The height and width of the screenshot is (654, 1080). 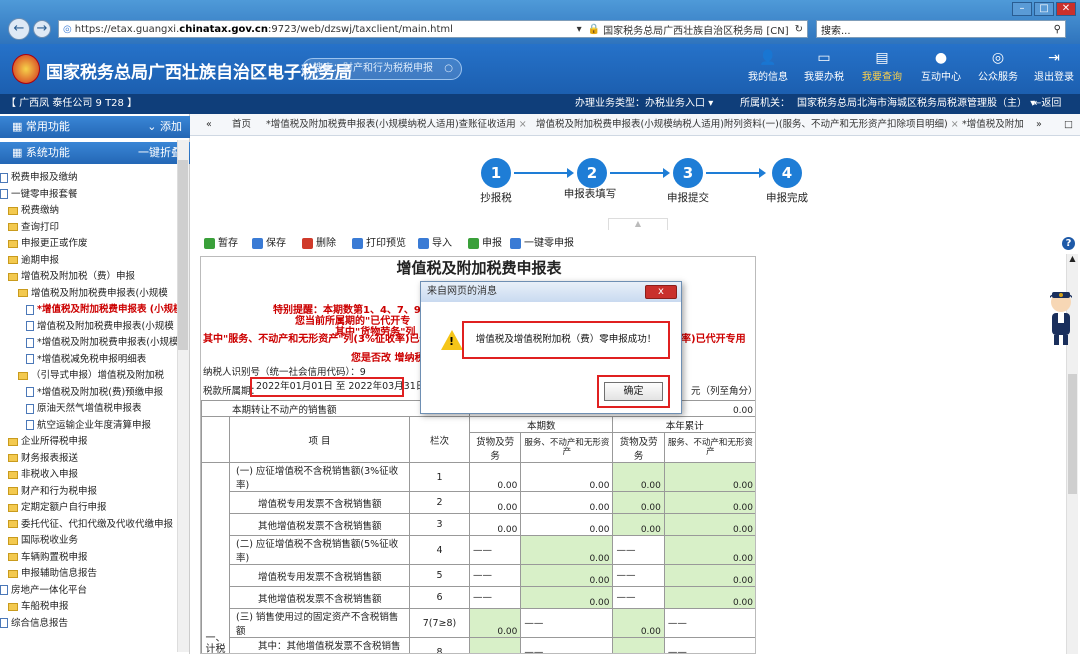 What do you see at coordinates (993, 125) in the screenshot?
I see `tab-vat-more: *增值税及附加` at bounding box center [993, 125].